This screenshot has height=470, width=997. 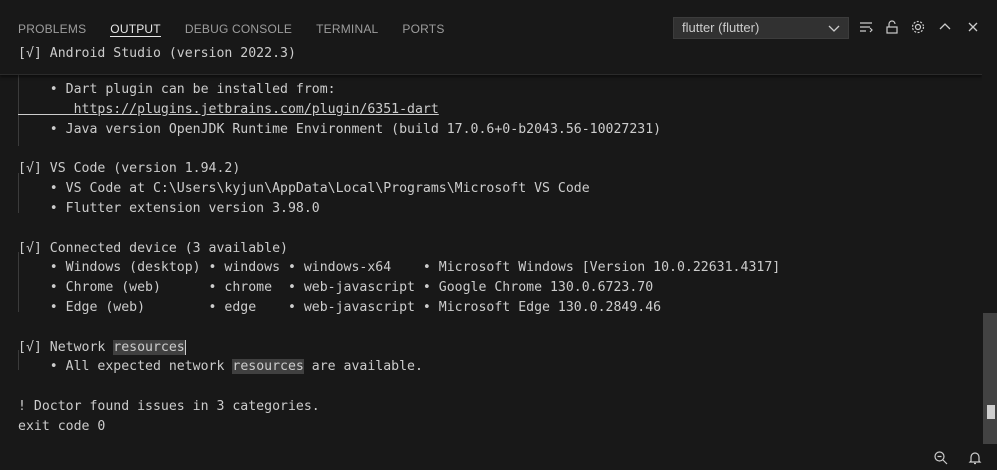 What do you see at coordinates (66, 347) in the screenshot?
I see `line-segment: [√] Network` at bounding box center [66, 347].